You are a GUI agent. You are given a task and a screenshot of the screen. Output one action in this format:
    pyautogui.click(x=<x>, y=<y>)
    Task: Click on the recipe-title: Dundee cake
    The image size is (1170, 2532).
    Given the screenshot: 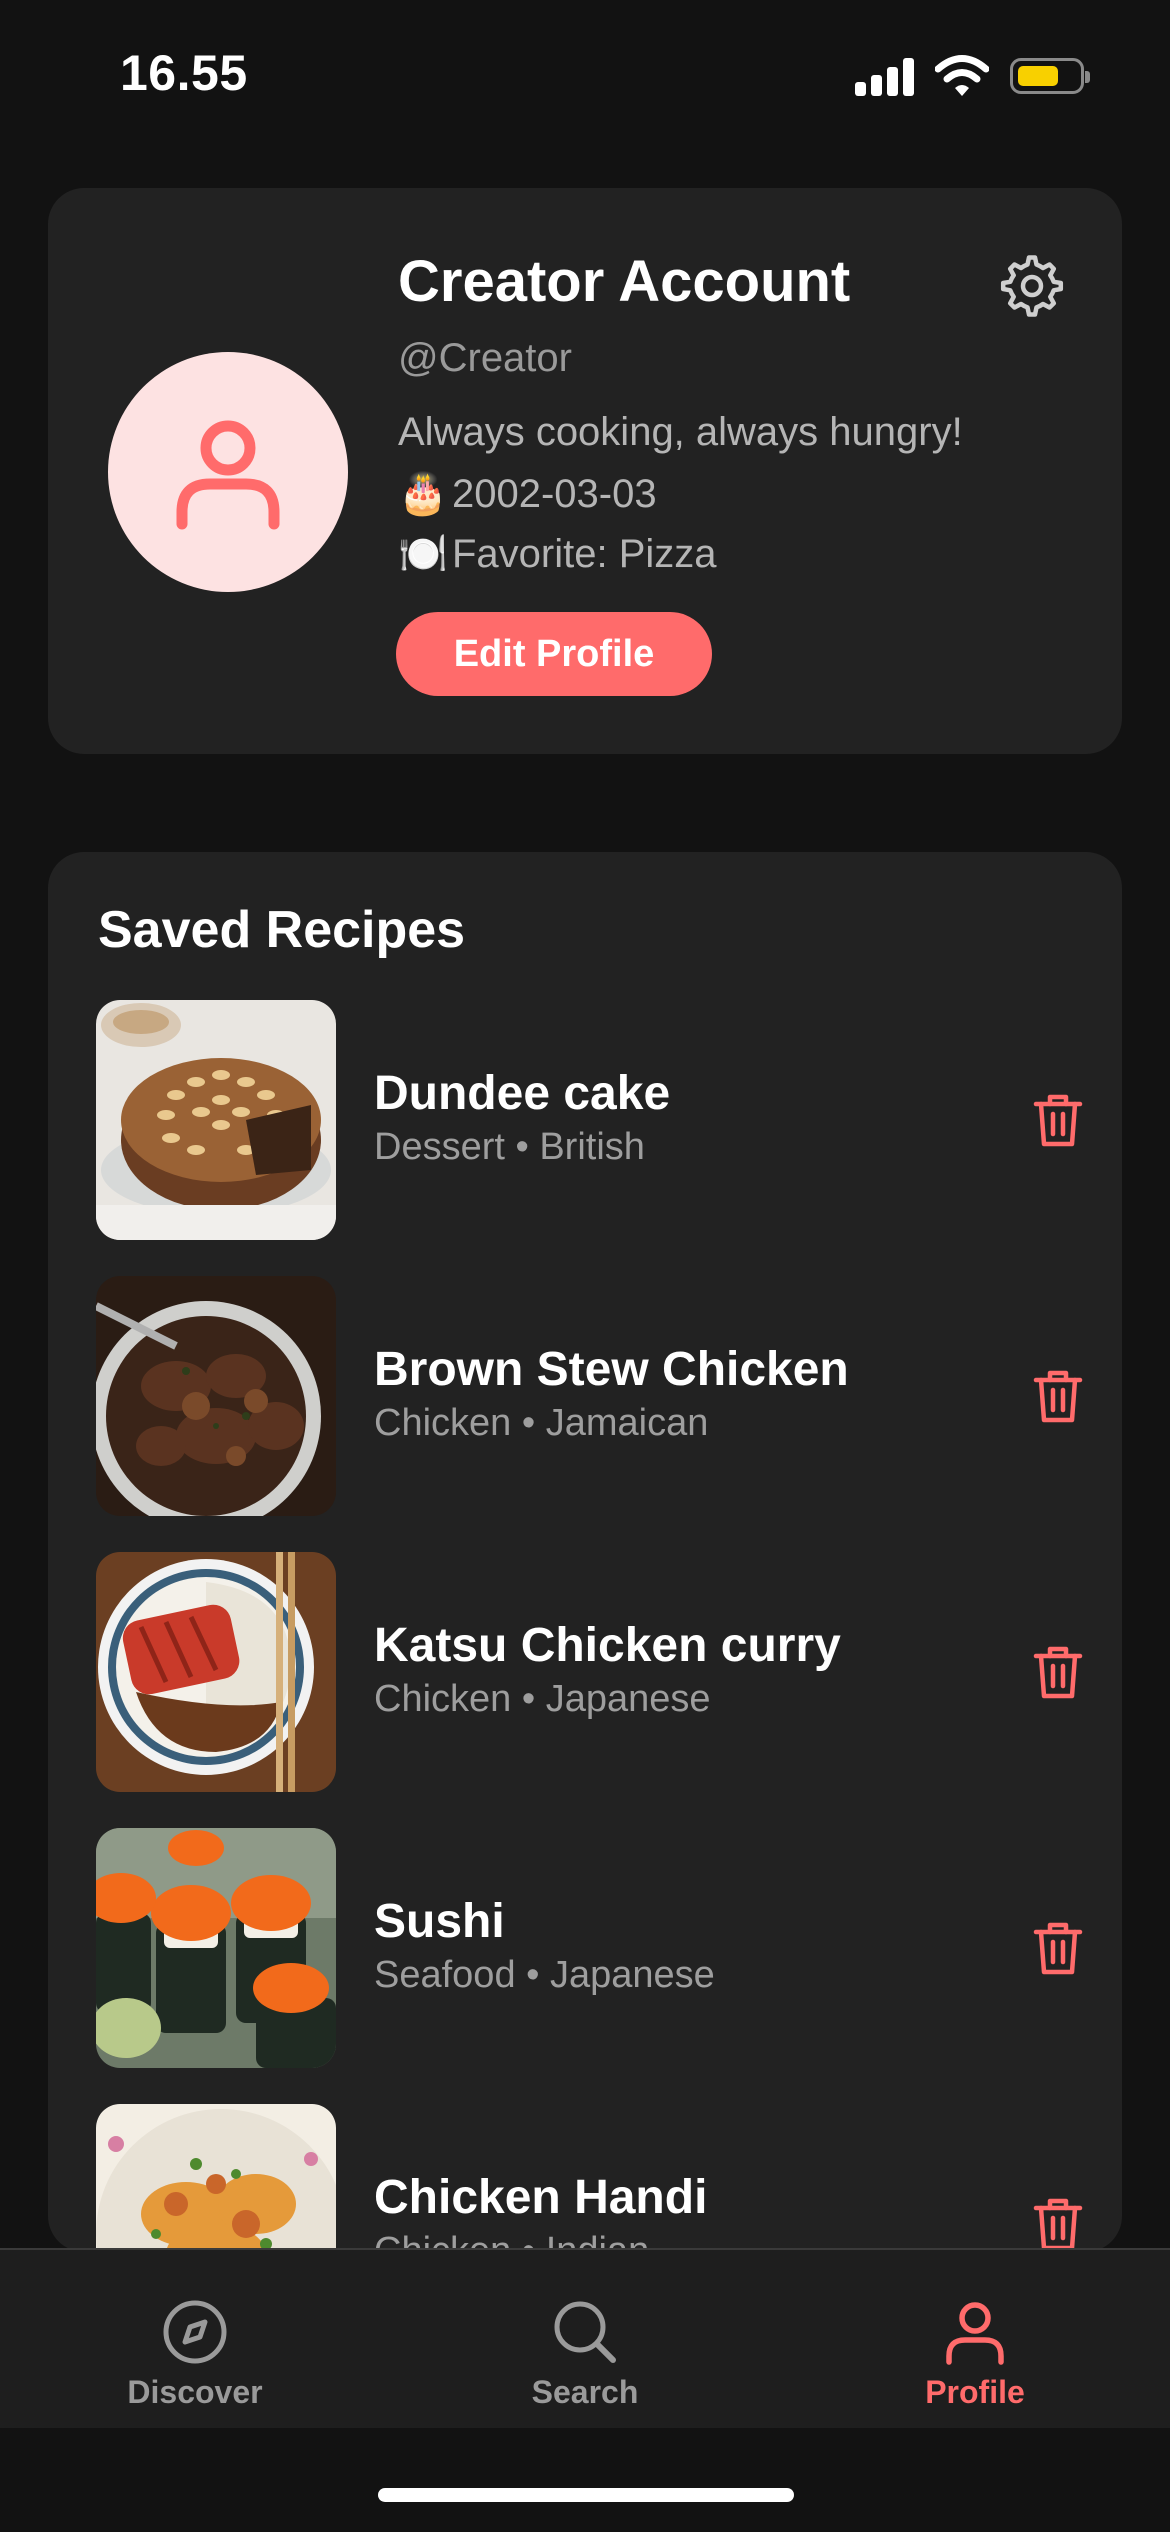 What is the action you would take?
    pyautogui.click(x=522, y=1093)
    